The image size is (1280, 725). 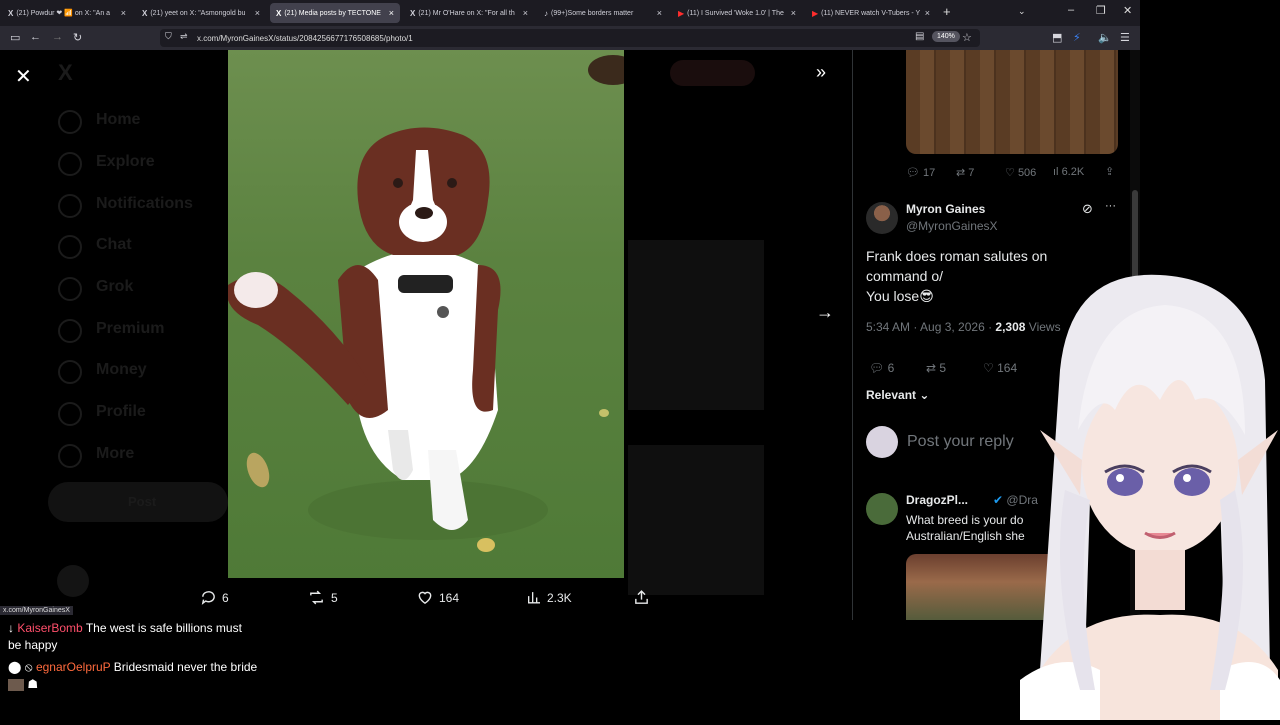 What do you see at coordinates (592, 13) in the screenshot?
I see `tab-title: (99+)Some borders matter` at bounding box center [592, 13].